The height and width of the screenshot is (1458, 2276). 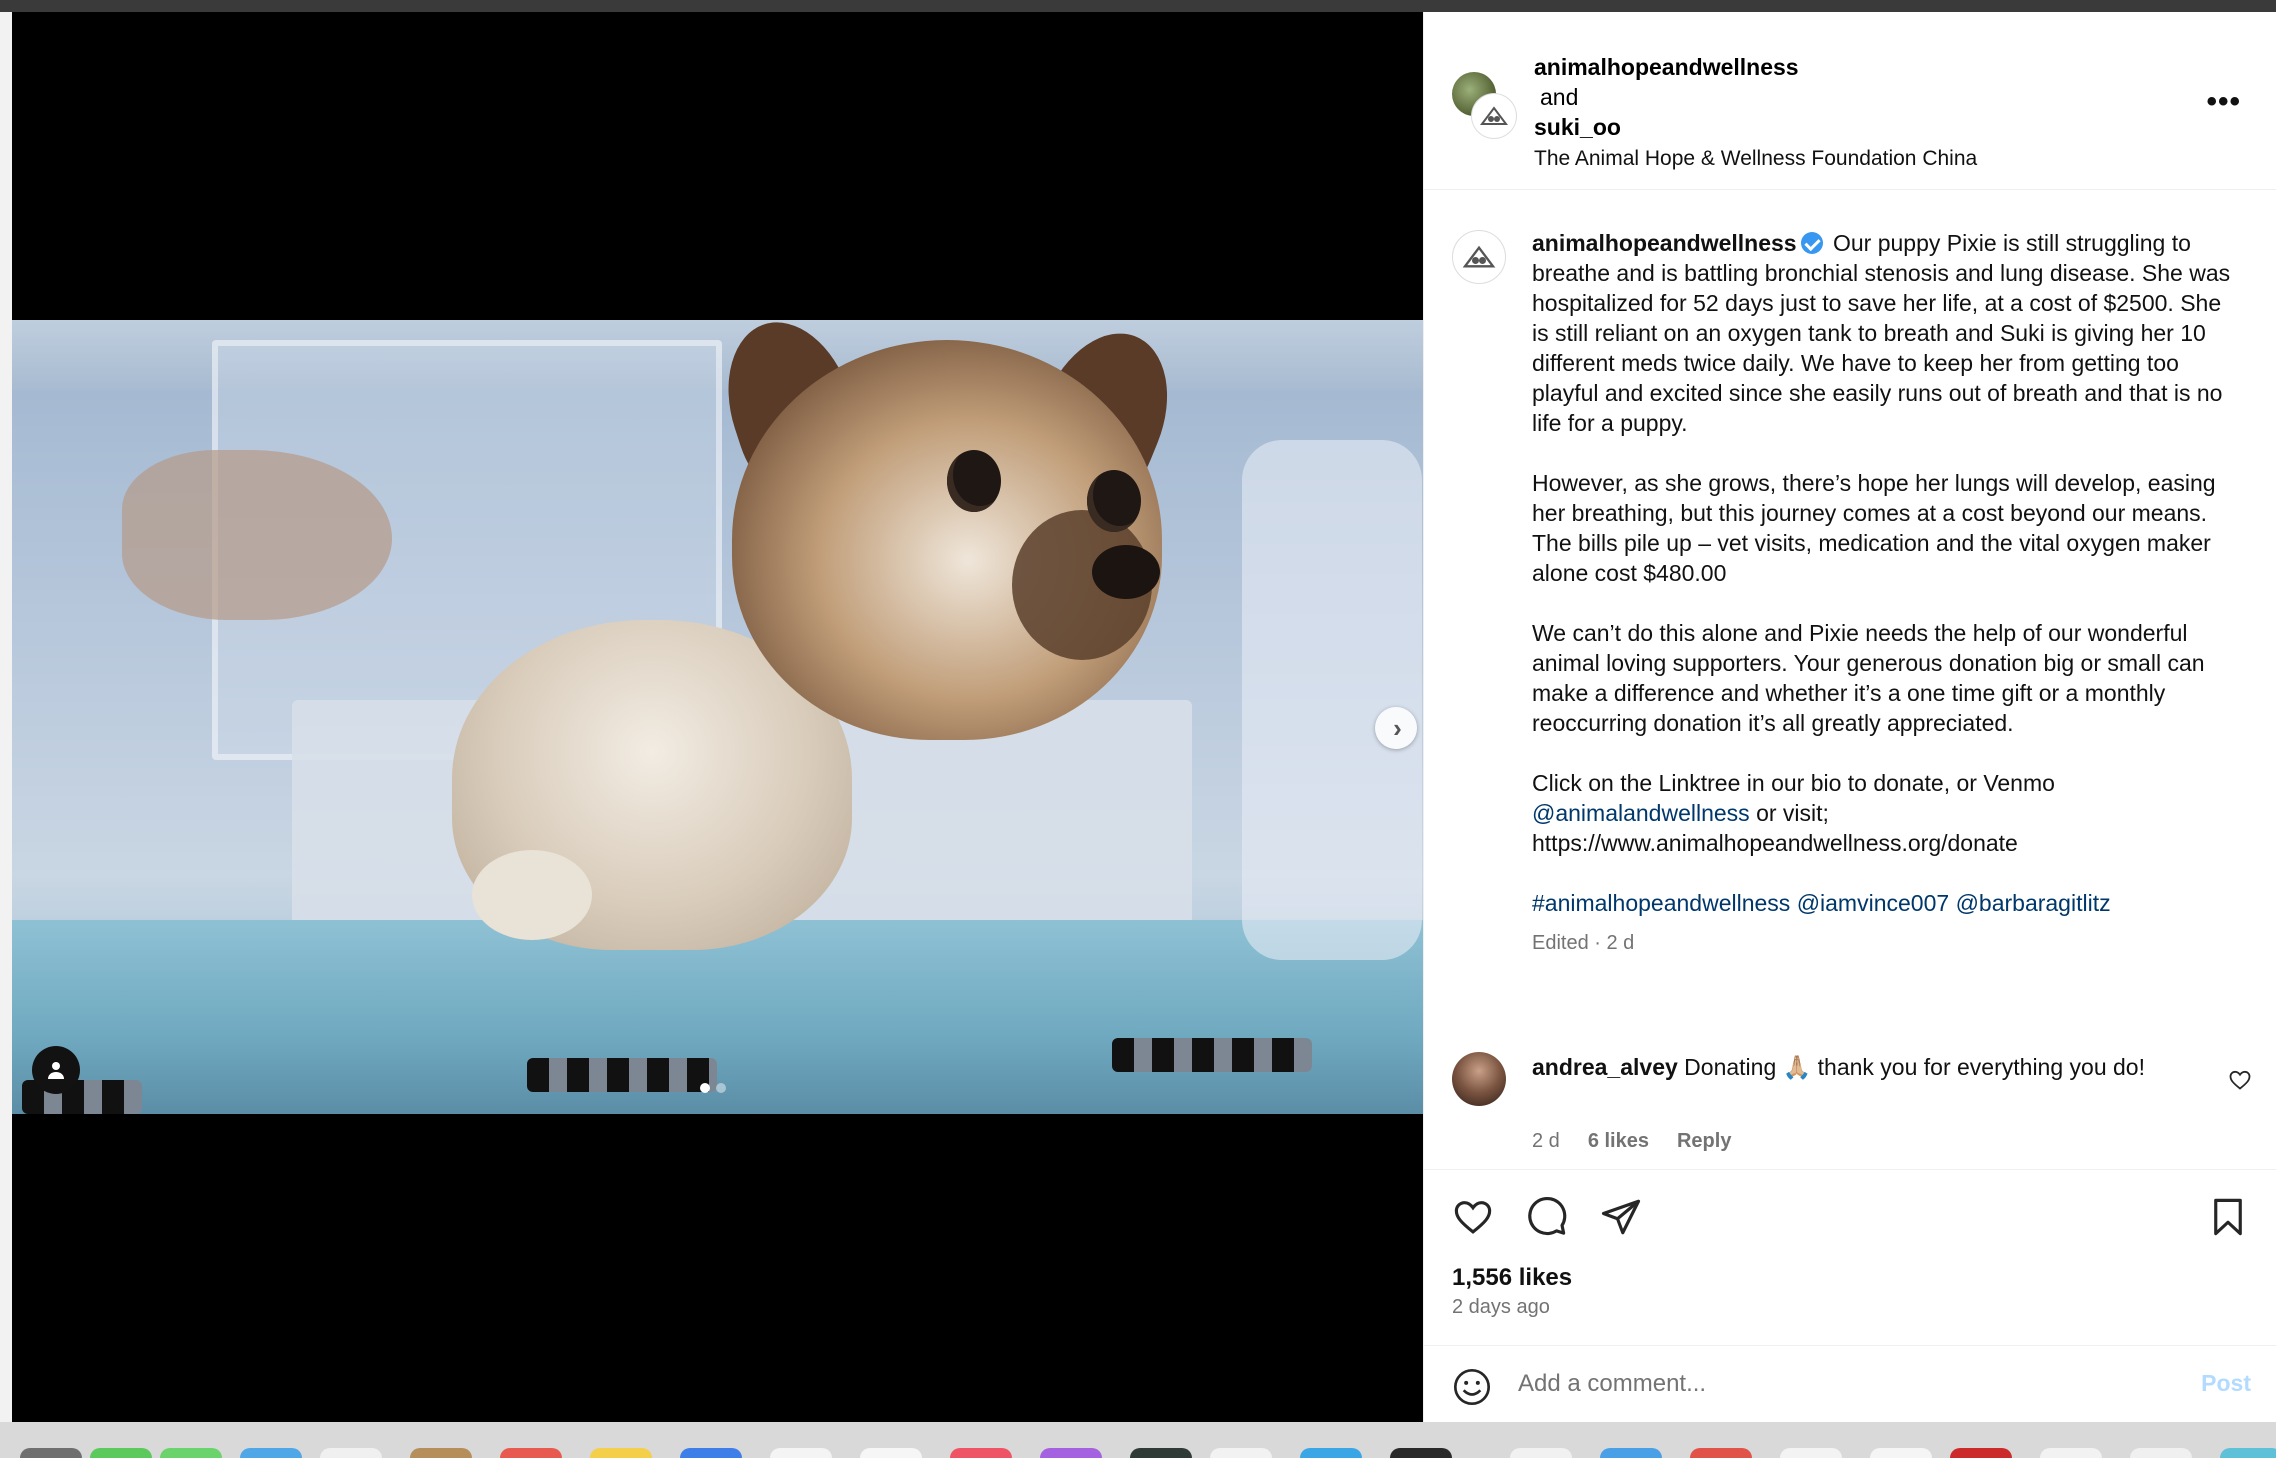 I want to click on caption-meta: Edited · 2 d, so click(x=1583, y=943).